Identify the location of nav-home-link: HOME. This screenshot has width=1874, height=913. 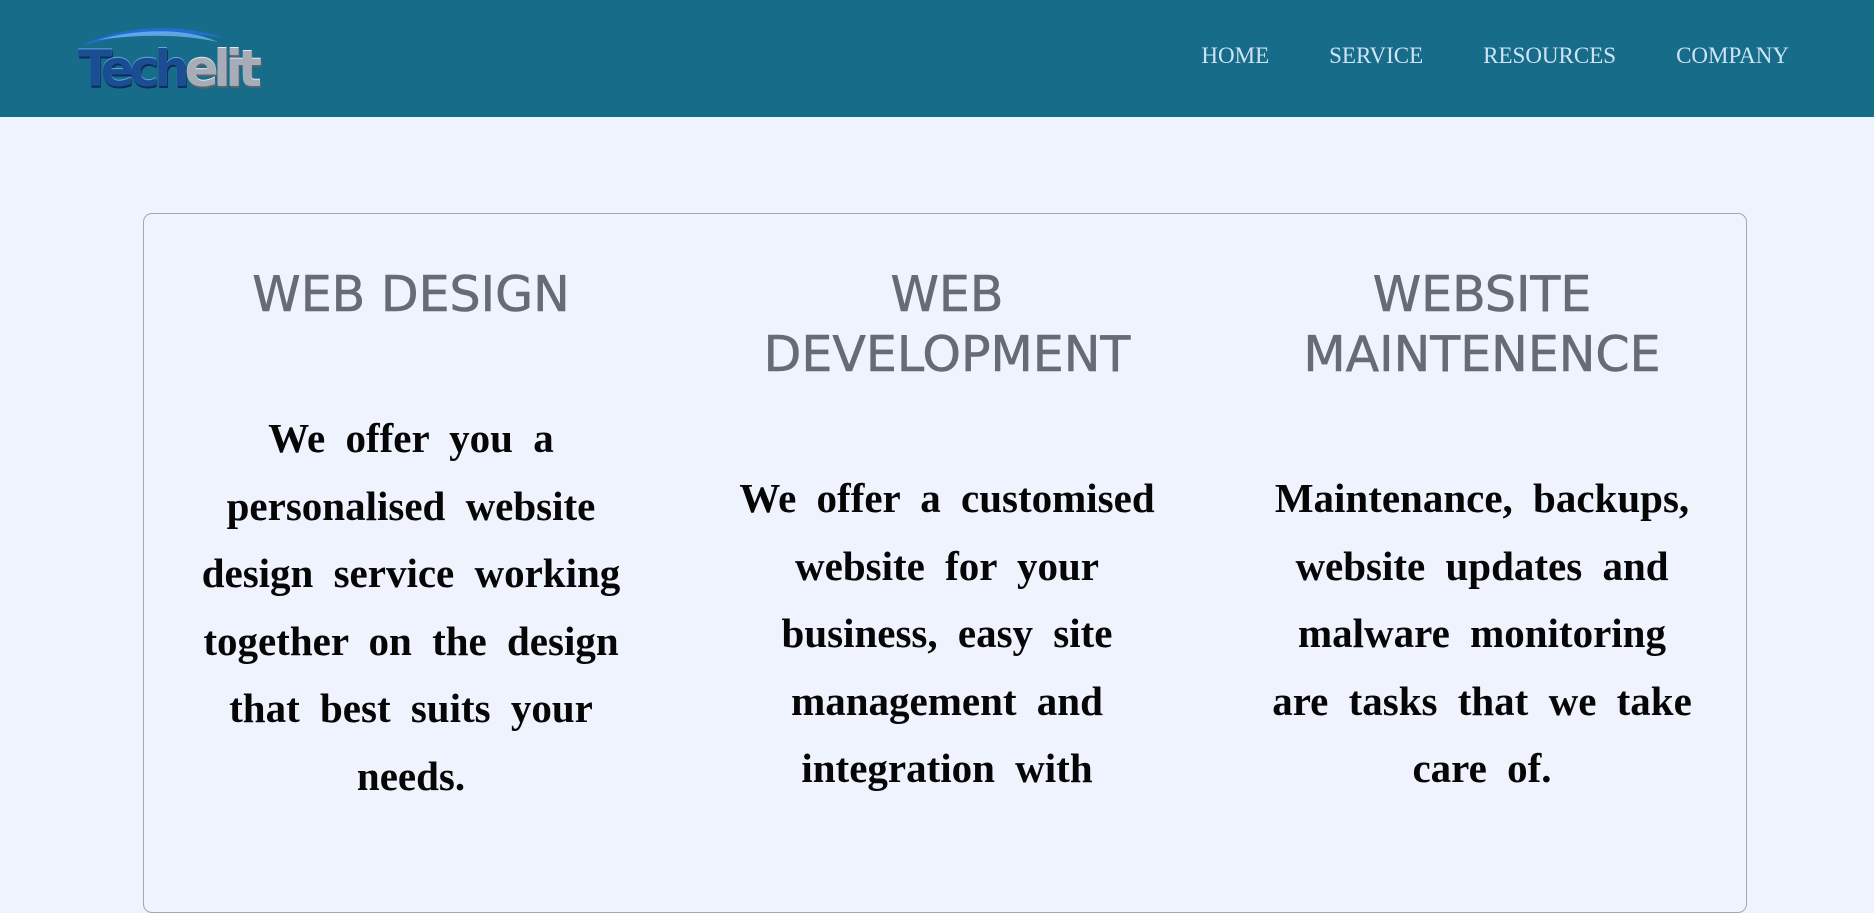
(1235, 56).